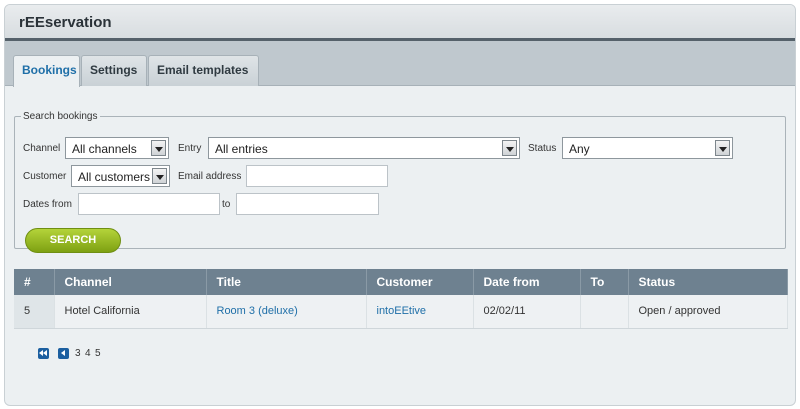 The width and height of the screenshot is (800, 409). What do you see at coordinates (34, 282) in the screenshot?
I see `column-header-id: #` at bounding box center [34, 282].